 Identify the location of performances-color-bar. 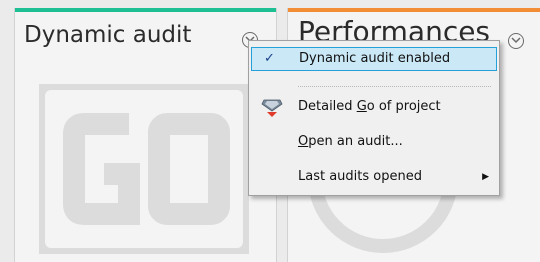
(414, 10).